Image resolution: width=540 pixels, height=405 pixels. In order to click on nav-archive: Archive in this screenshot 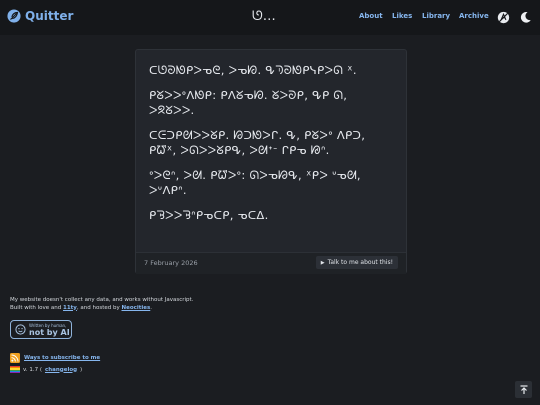, I will do `click(474, 16)`.